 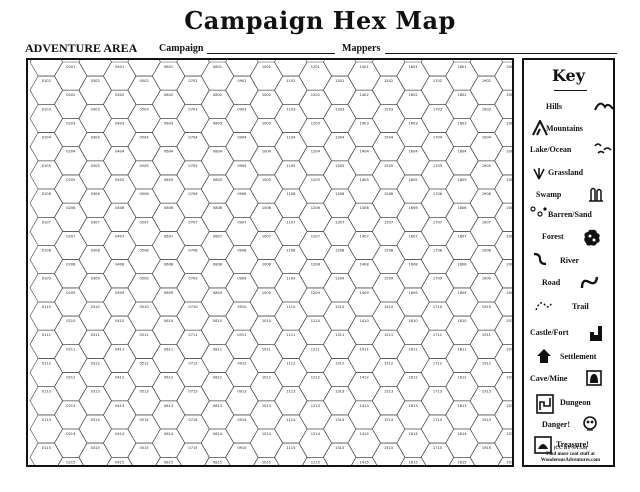 I want to click on hex-number: 0412, so click(x=119, y=378).